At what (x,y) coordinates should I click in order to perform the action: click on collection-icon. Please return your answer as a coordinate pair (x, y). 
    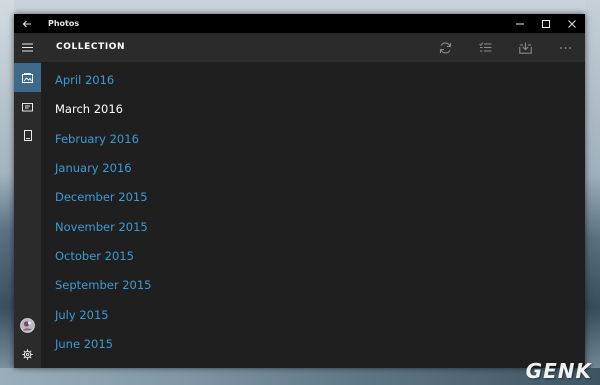
    Looking at the image, I should click on (27, 77).